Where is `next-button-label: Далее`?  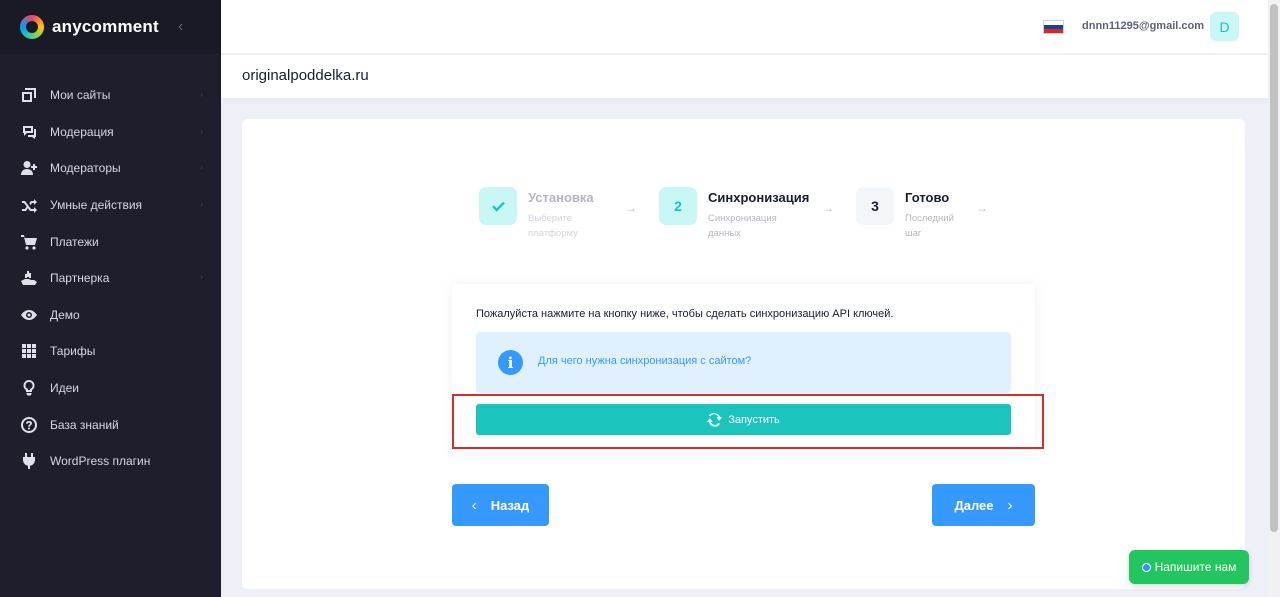
next-button-label: Далее is located at coordinates (974, 505).